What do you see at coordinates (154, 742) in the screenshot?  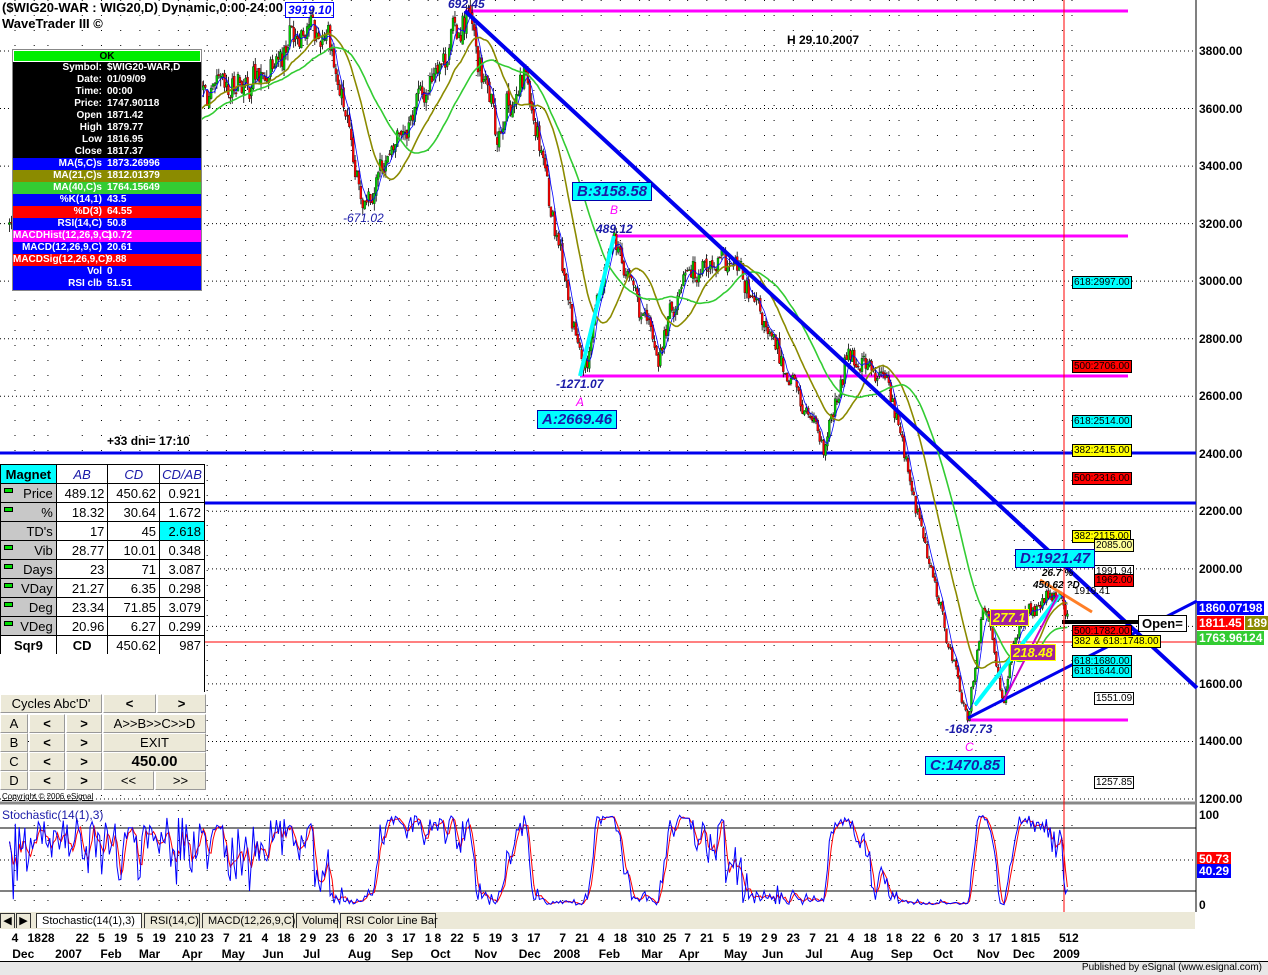 I see `exit-button: EXIT` at bounding box center [154, 742].